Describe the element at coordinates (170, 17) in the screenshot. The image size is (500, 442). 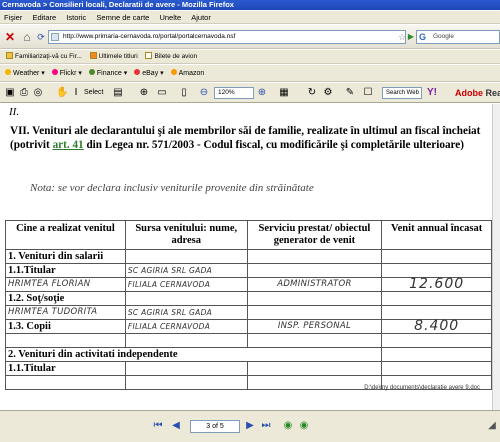
I see `menu-tools: Unelte` at that location.